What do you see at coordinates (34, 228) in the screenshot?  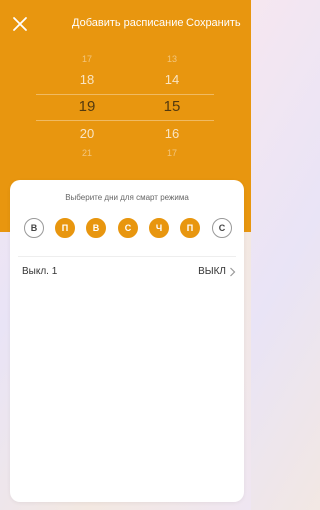 I see `day-toggle-sunday: В` at bounding box center [34, 228].